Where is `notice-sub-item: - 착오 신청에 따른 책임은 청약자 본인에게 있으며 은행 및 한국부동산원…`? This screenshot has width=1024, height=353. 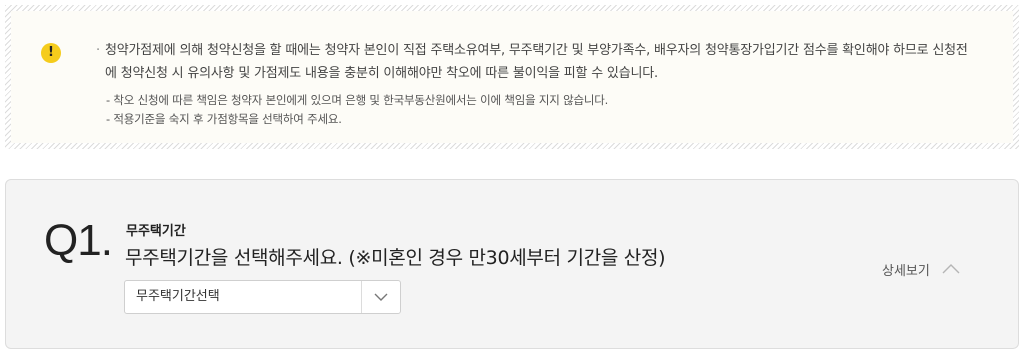 notice-sub-item: - 착오 신청에 따른 책임은 청약자 본인에게 있으며 은행 및 한국부동산원… is located at coordinates (357, 100).